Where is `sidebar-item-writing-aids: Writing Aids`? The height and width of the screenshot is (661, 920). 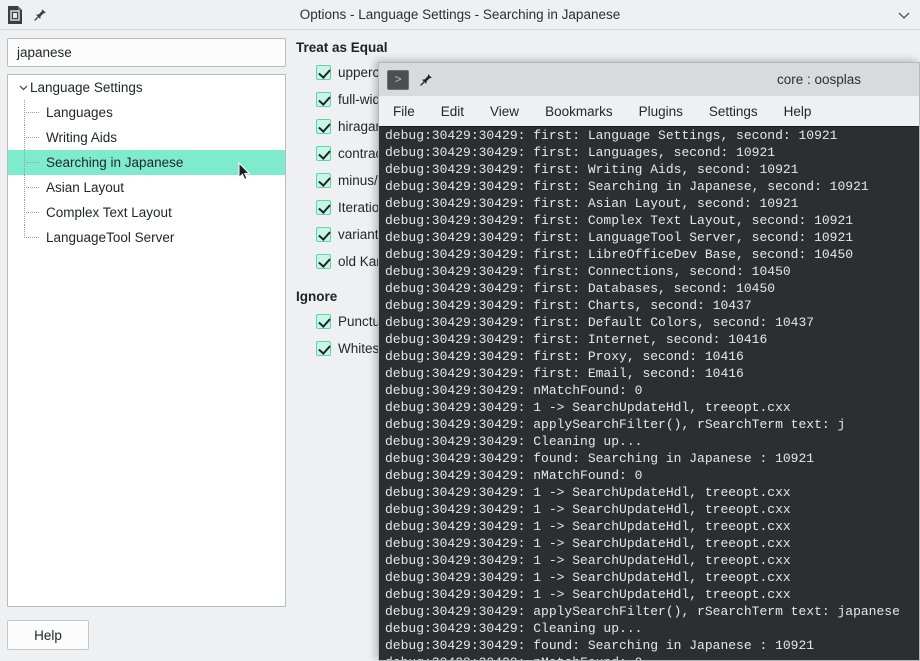 sidebar-item-writing-aids: Writing Aids is located at coordinates (146, 137).